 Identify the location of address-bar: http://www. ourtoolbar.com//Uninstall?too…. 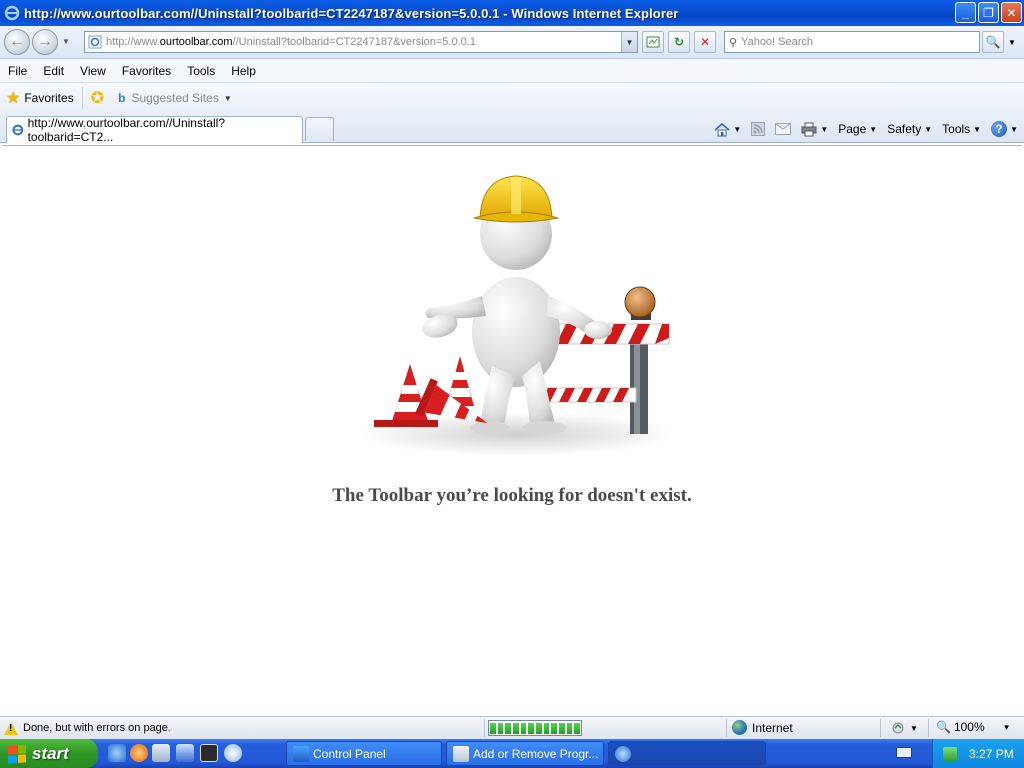
(361, 42).